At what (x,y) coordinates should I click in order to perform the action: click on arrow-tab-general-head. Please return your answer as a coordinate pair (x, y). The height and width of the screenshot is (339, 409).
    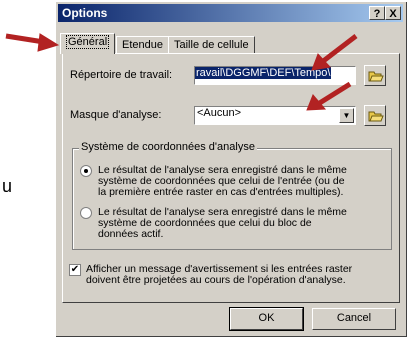
    Looking at the image, I should click on (48, 42).